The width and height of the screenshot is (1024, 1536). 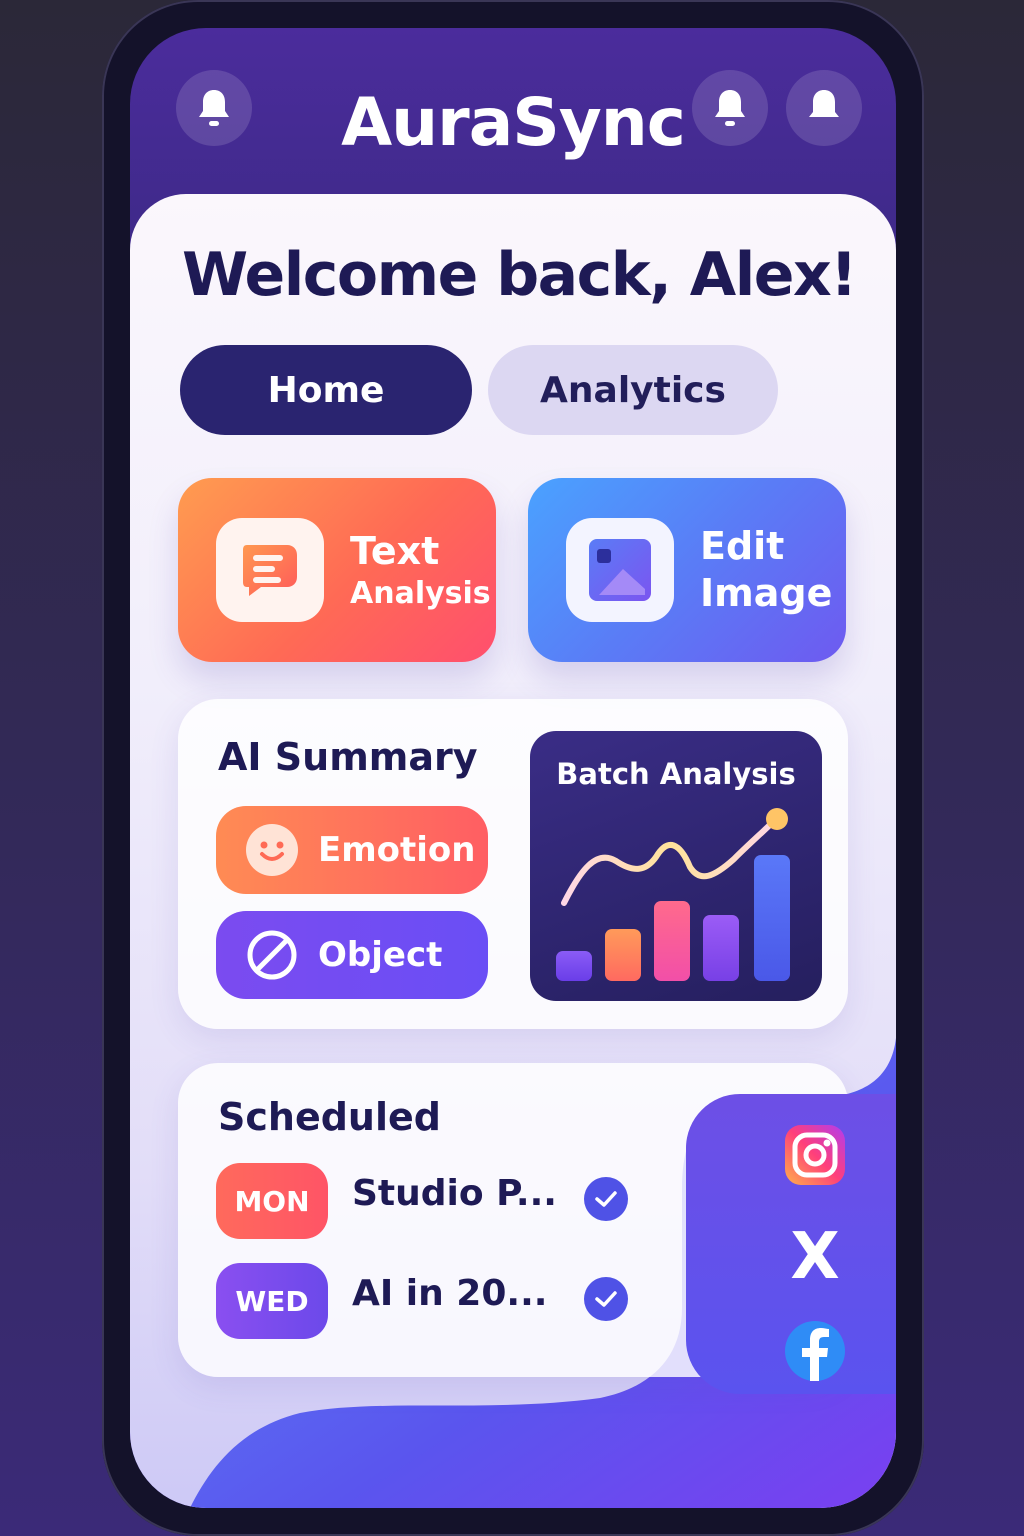 What do you see at coordinates (513, 864) in the screenshot?
I see `ai-summary-card: AI Summary Emotion Object Batch Analysis` at bounding box center [513, 864].